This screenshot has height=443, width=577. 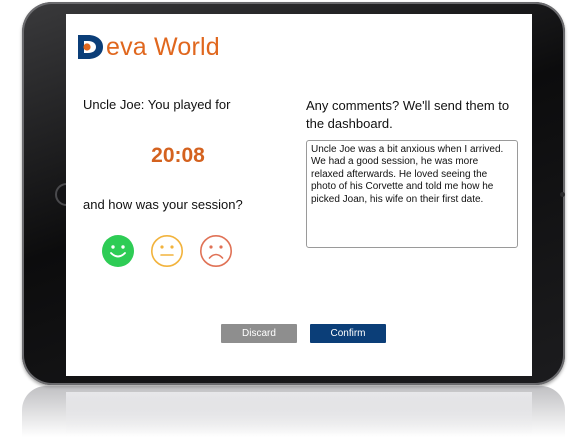 What do you see at coordinates (562, 194) in the screenshot?
I see `camera-dot` at bounding box center [562, 194].